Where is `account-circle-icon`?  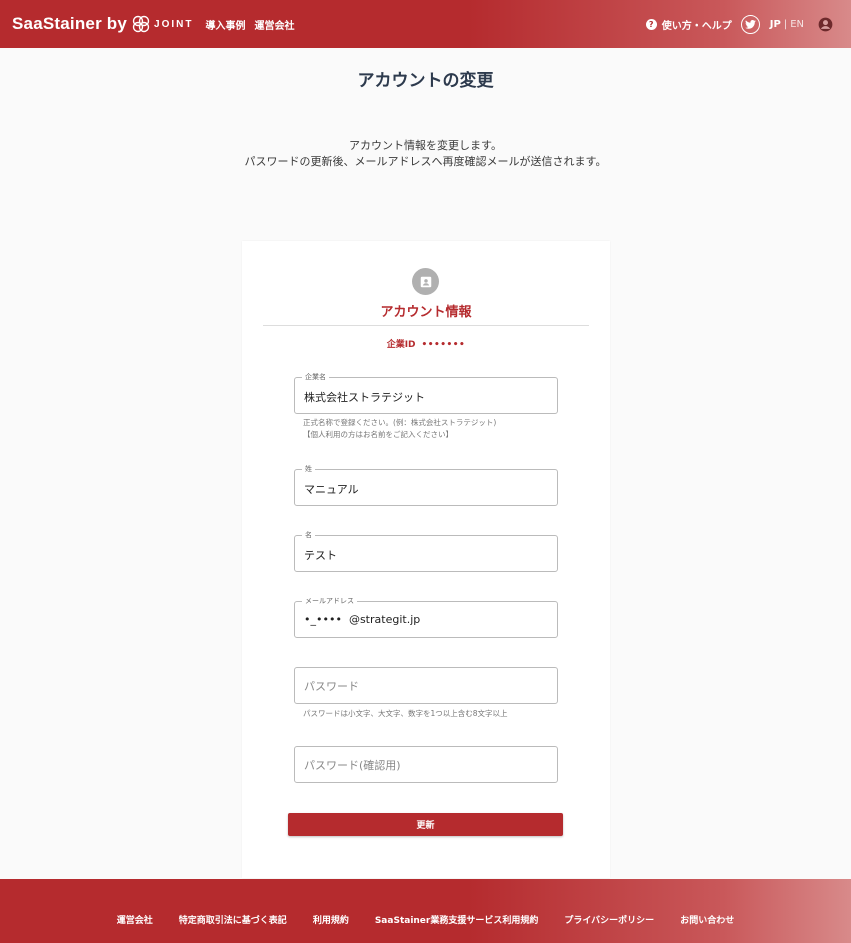
account-circle-icon is located at coordinates (825, 24).